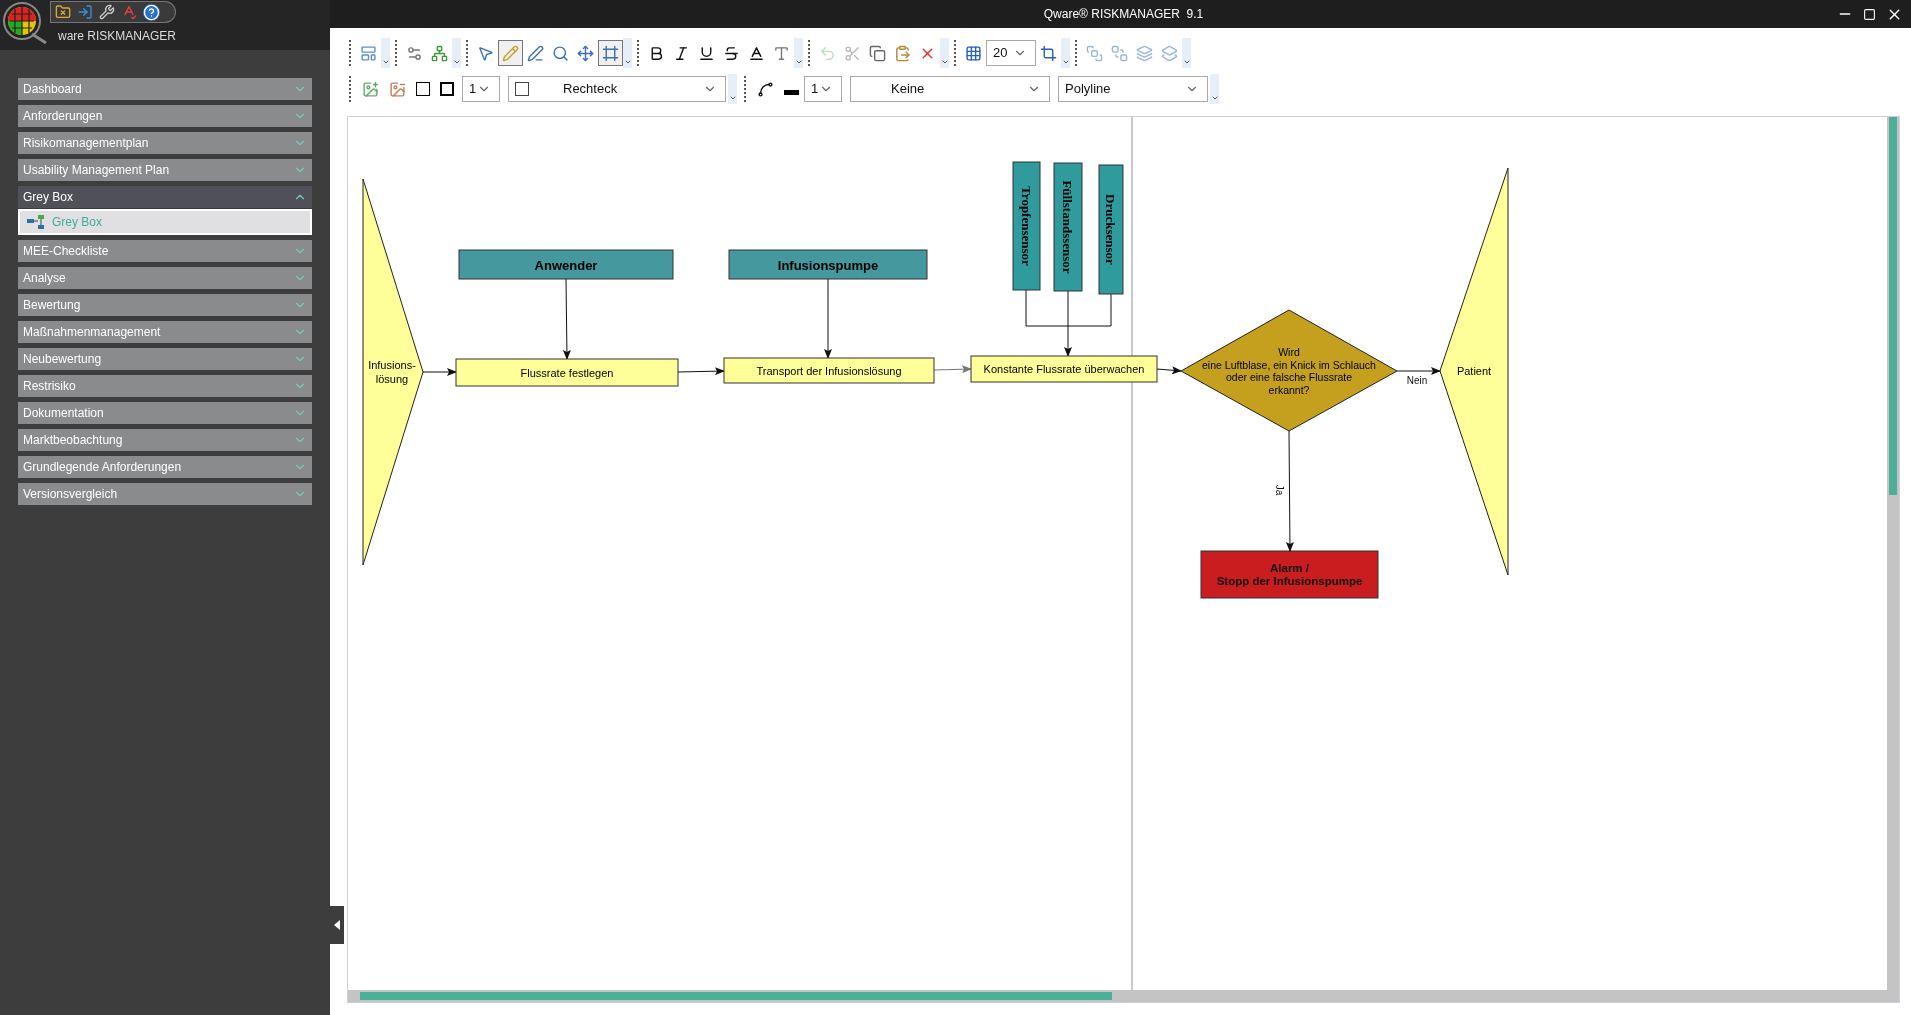 The width and height of the screenshot is (1911, 1015). Describe the element at coordinates (1474, 371) in the screenshot. I see `node-label: Patient` at that location.